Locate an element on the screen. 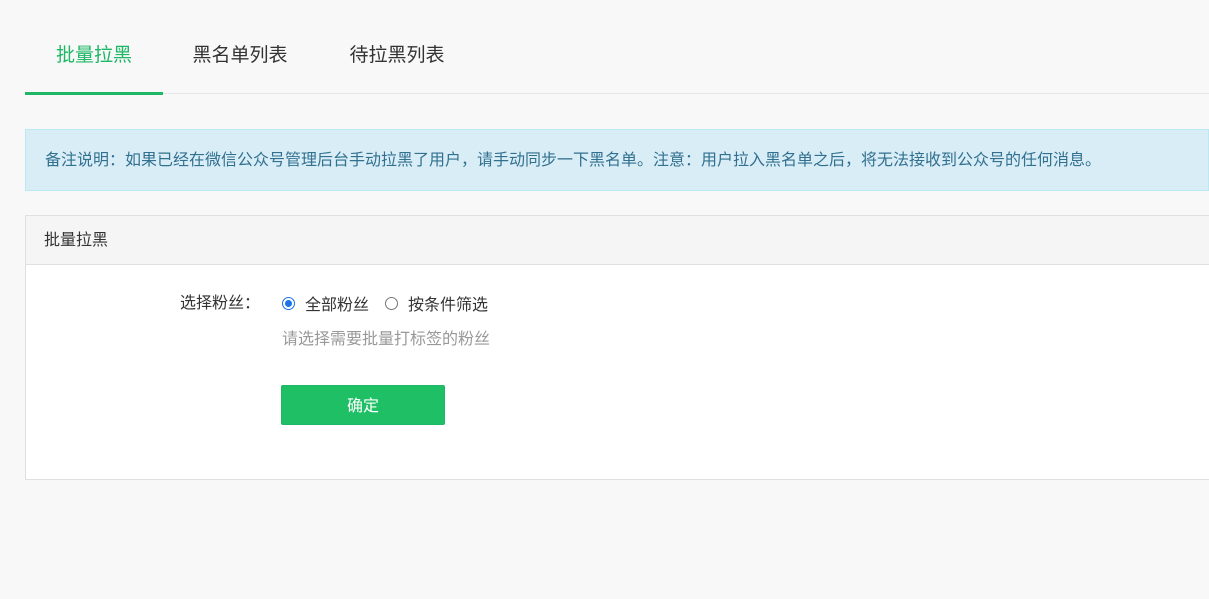 The image size is (1209, 599). radio-filter-by-condition: 按条件筛选 is located at coordinates (436, 303).